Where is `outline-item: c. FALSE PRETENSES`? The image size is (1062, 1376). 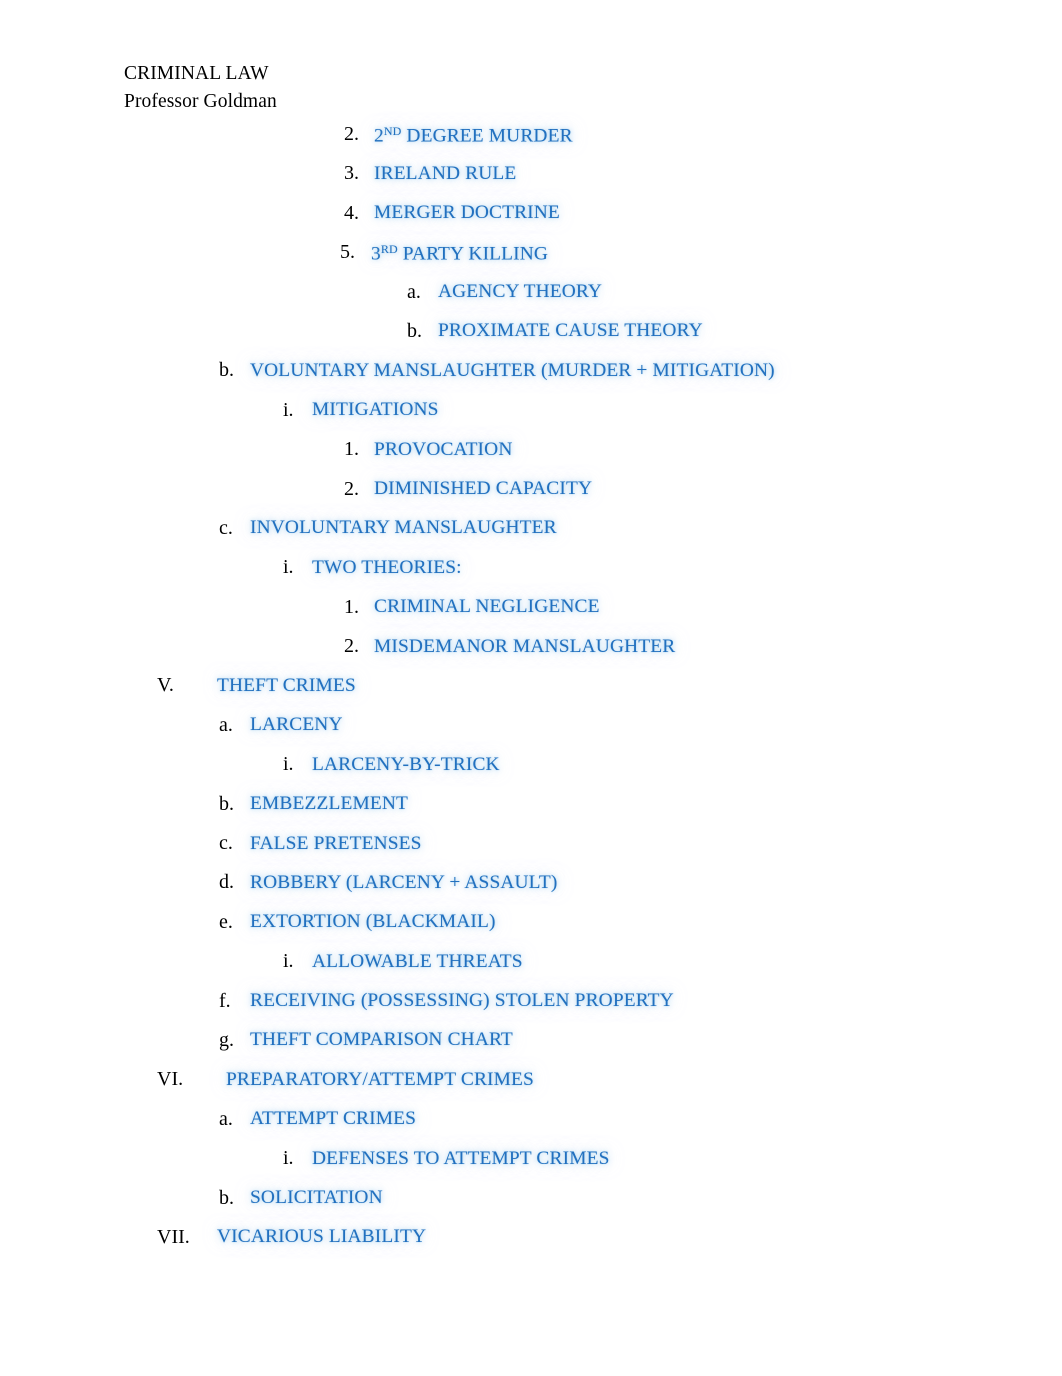 outline-item: c. FALSE PRETENSES is located at coordinates (531, 852).